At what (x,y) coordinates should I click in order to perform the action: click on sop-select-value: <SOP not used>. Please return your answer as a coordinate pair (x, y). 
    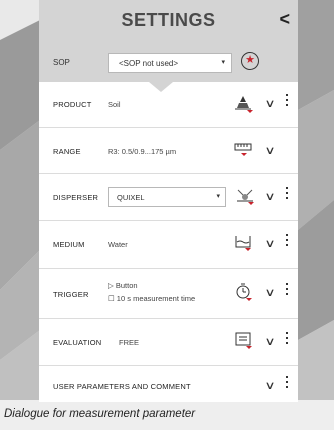
    Looking at the image, I should click on (149, 63).